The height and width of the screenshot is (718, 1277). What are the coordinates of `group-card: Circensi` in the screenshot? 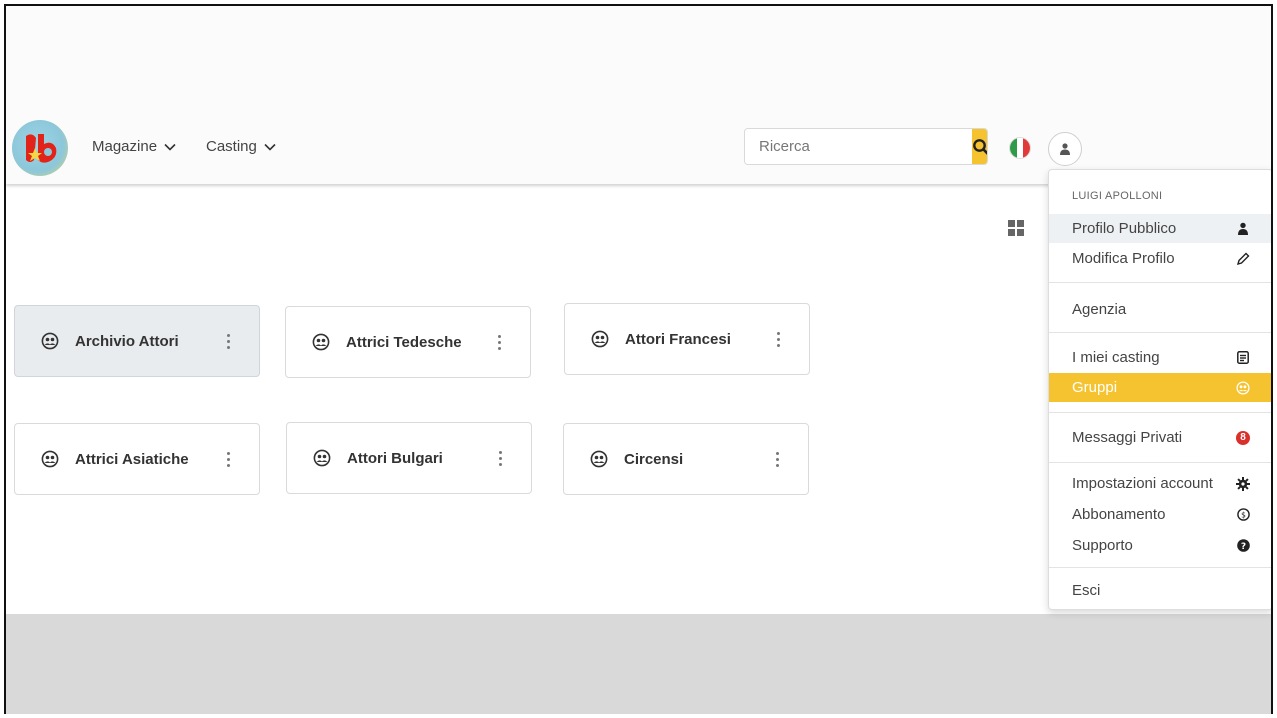 It's located at (686, 459).